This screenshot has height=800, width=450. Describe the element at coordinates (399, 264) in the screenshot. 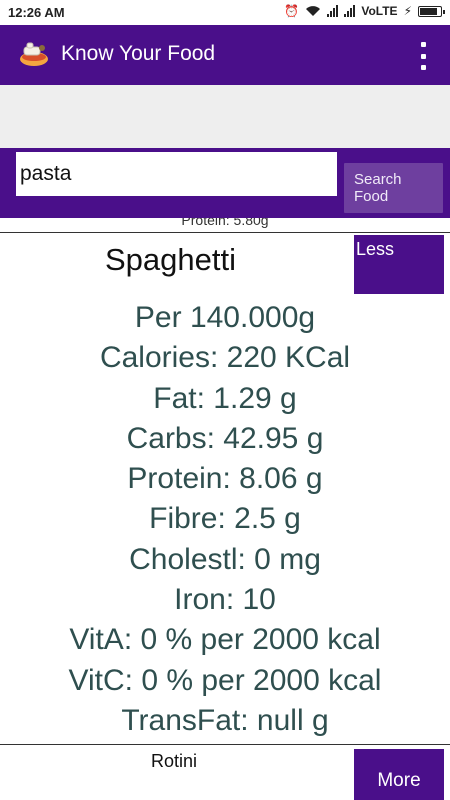

I see `less-button: Less` at that location.